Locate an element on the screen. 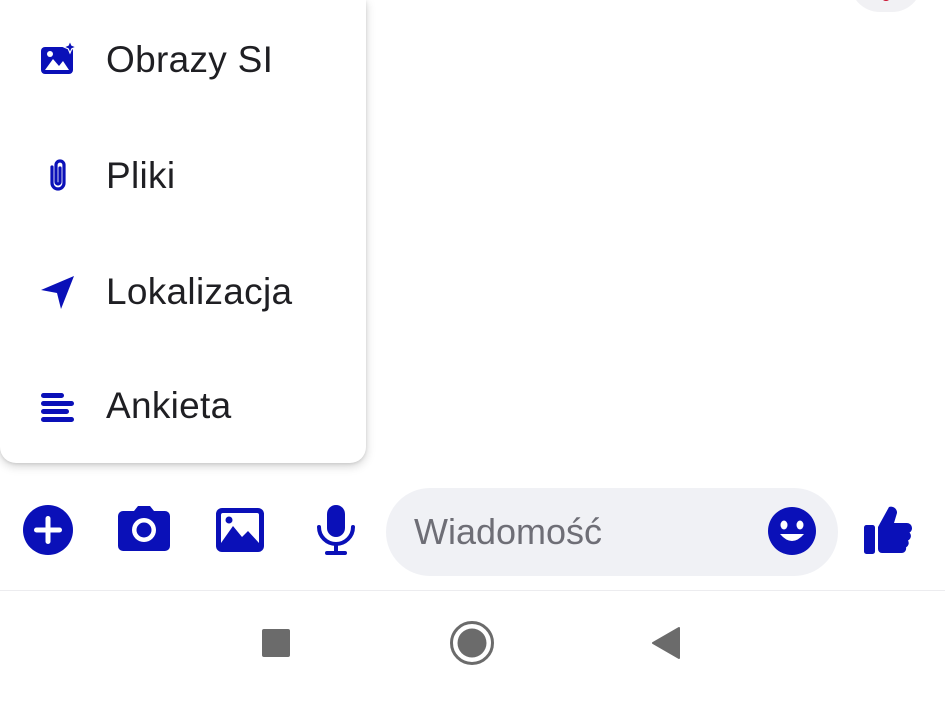 The height and width of the screenshot is (704, 945). message-input is located at coordinates (584, 532).